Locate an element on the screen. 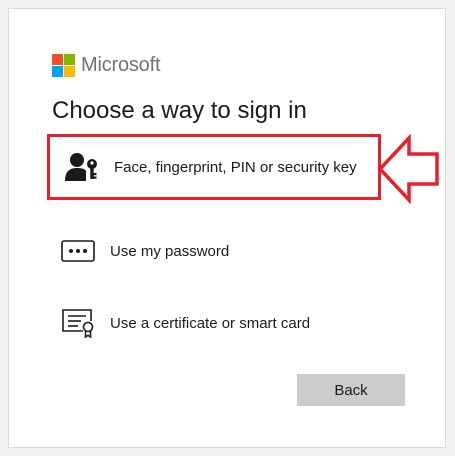  option-use-password: Use my password is located at coordinates (214, 251).